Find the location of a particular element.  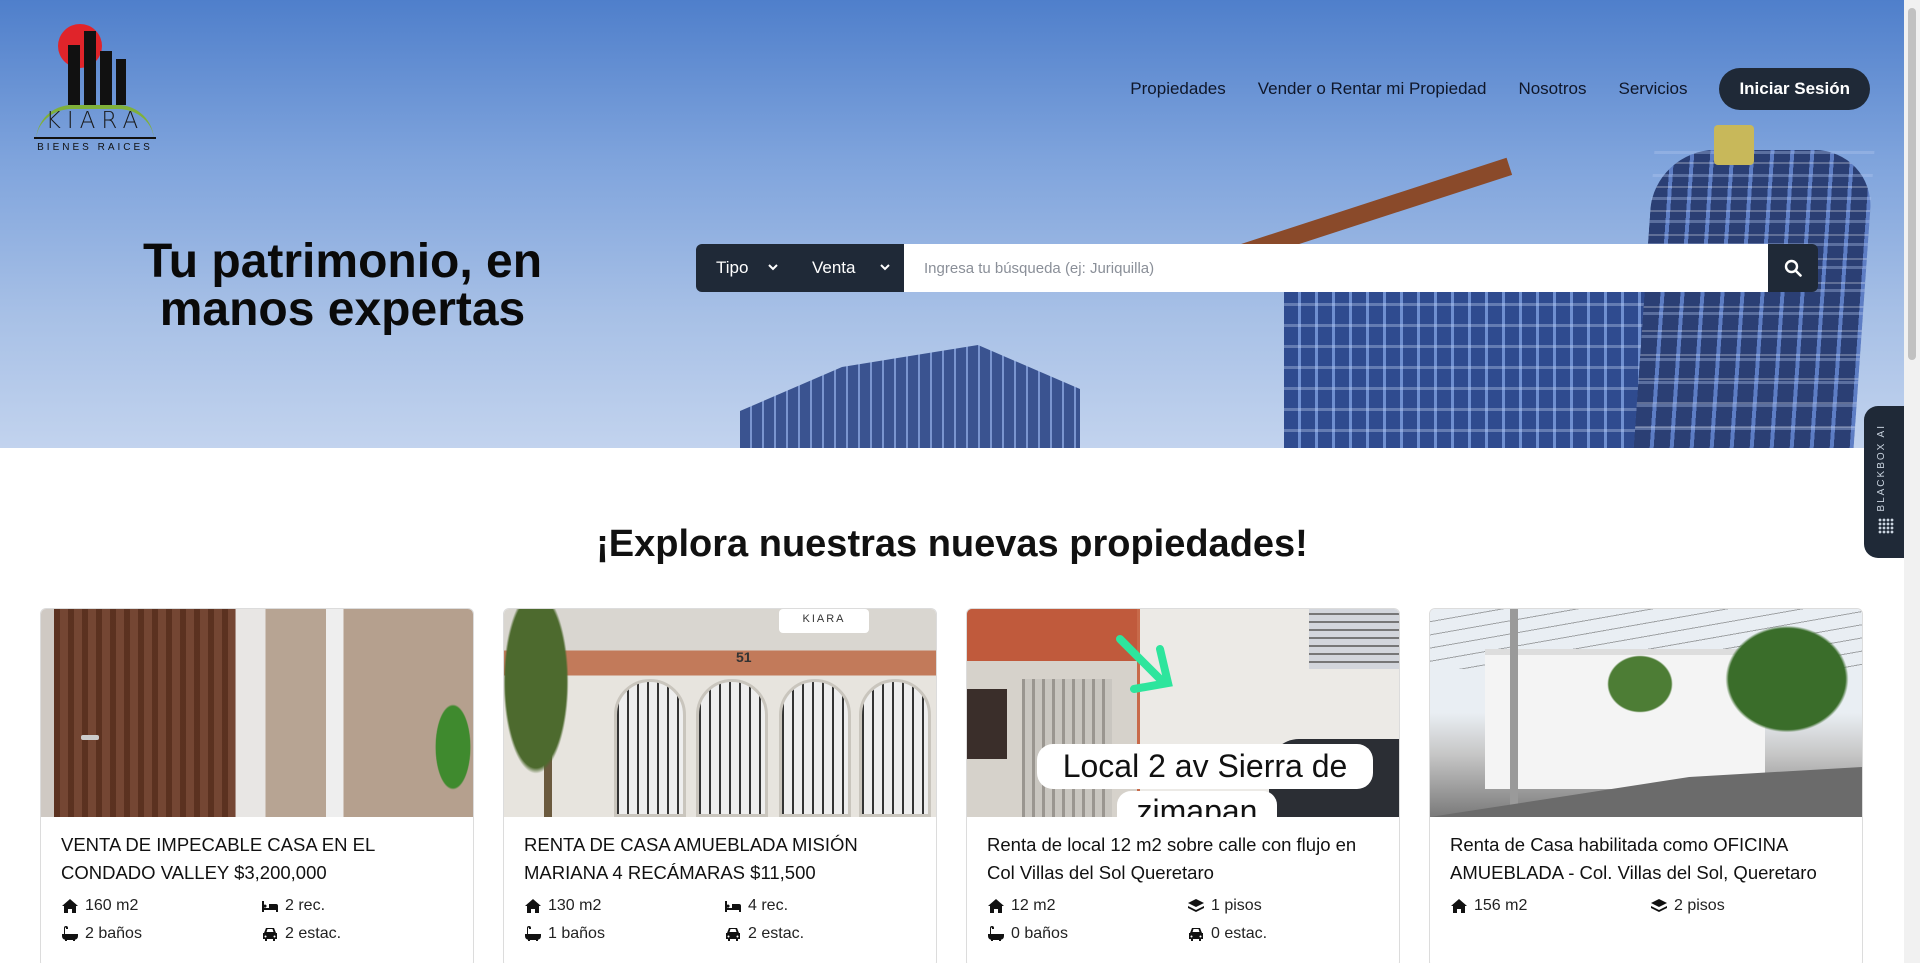

property-floors: 1 pisos is located at coordinates (1236, 905).